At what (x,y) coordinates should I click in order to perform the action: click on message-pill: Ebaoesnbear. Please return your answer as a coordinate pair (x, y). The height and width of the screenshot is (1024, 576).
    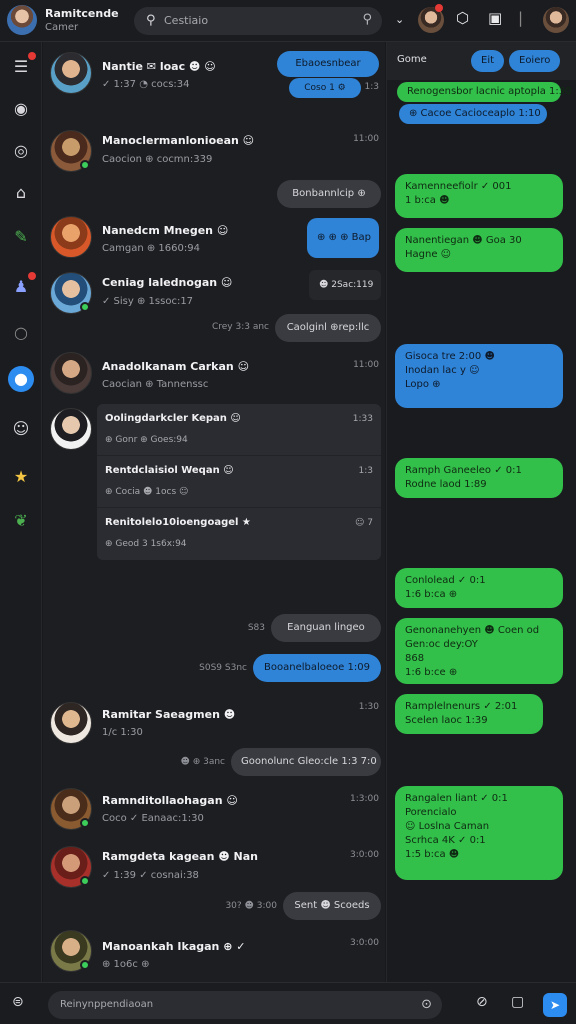
    Looking at the image, I should click on (328, 64).